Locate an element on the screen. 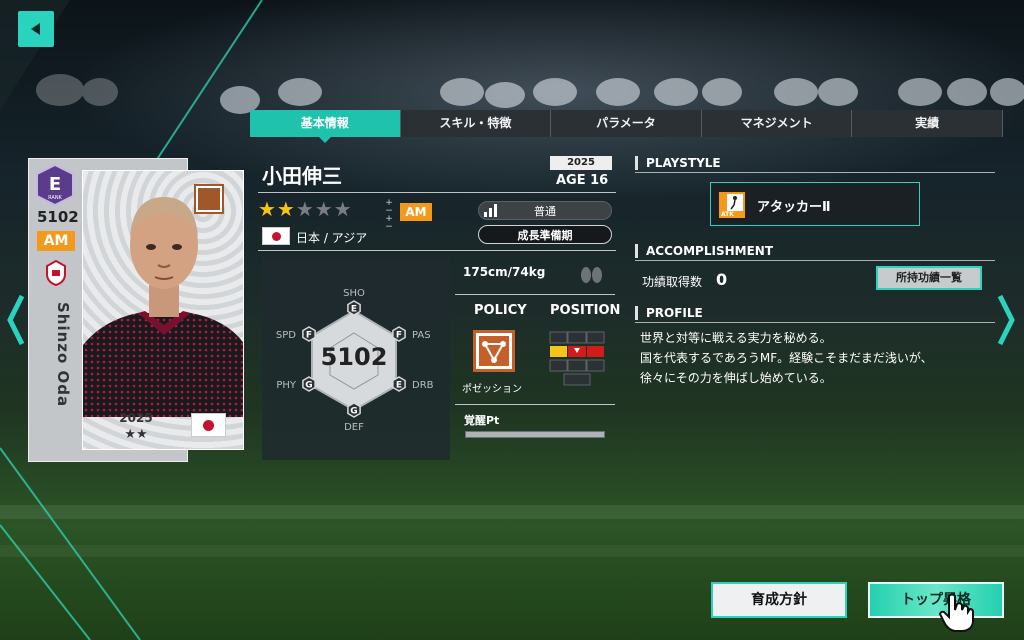  year-tag: 2025 is located at coordinates (581, 163).